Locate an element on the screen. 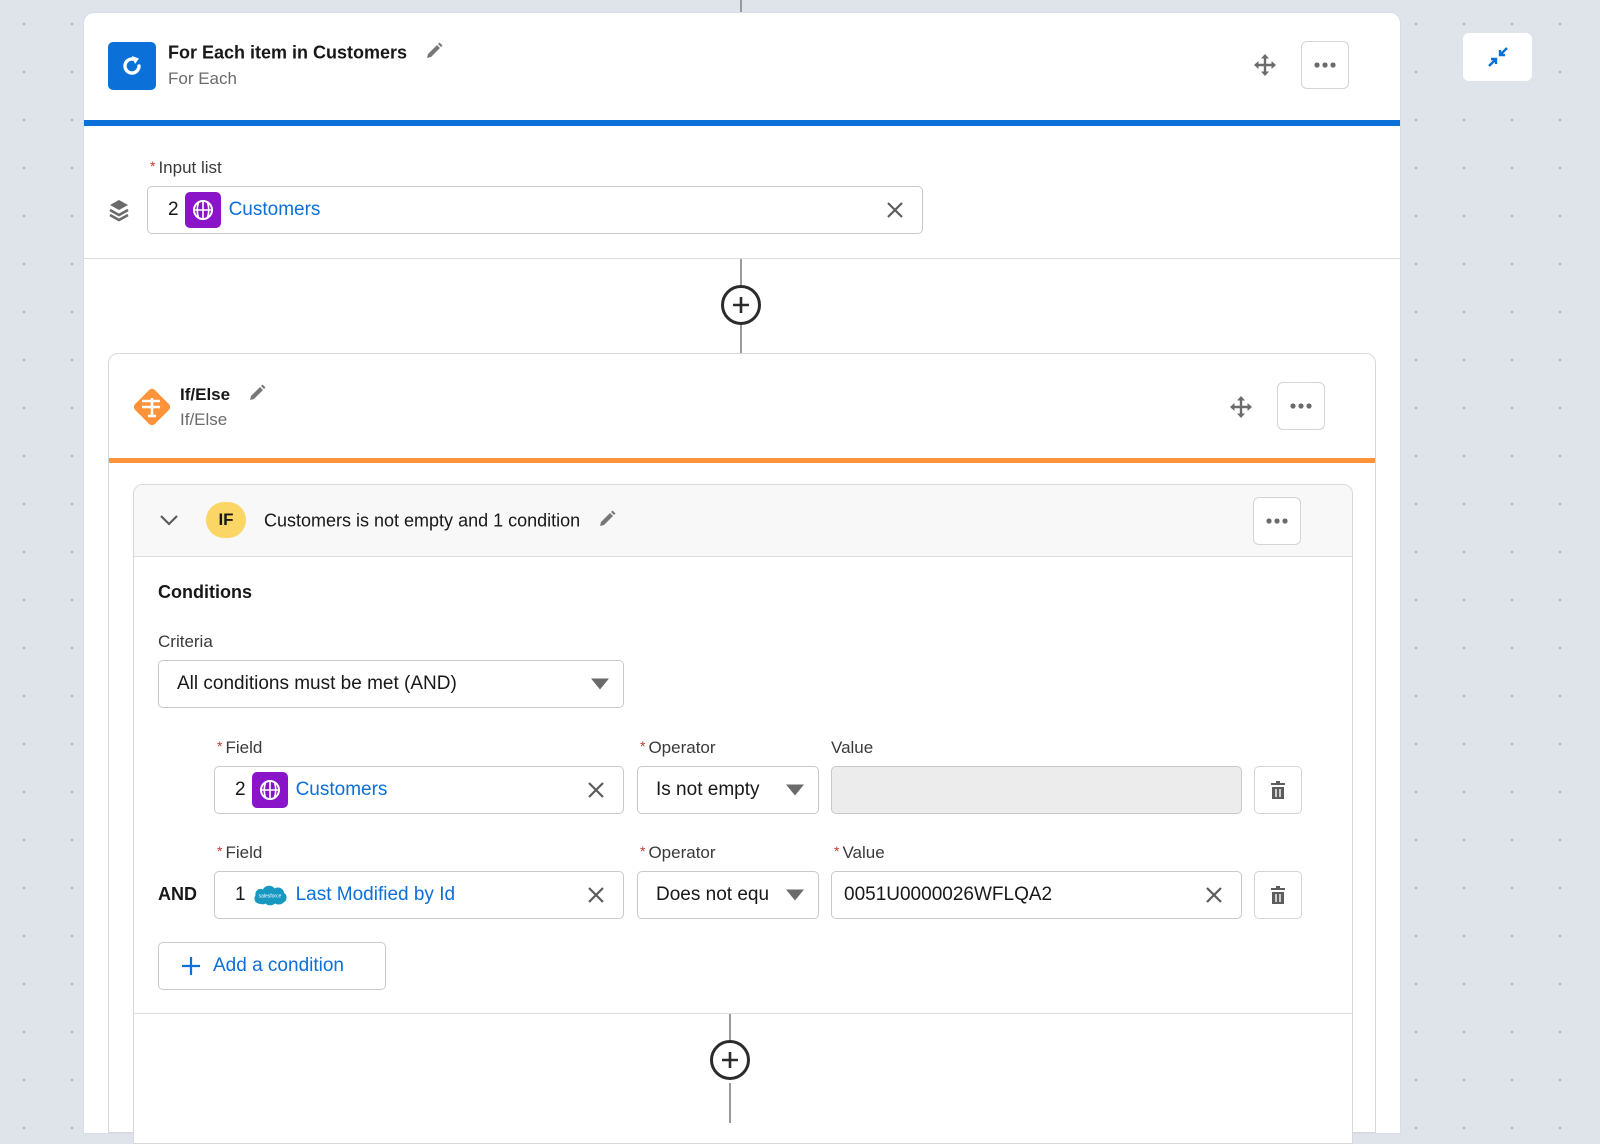  condition-2-operator-value: Does not equ is located at coordinates (713, 894).